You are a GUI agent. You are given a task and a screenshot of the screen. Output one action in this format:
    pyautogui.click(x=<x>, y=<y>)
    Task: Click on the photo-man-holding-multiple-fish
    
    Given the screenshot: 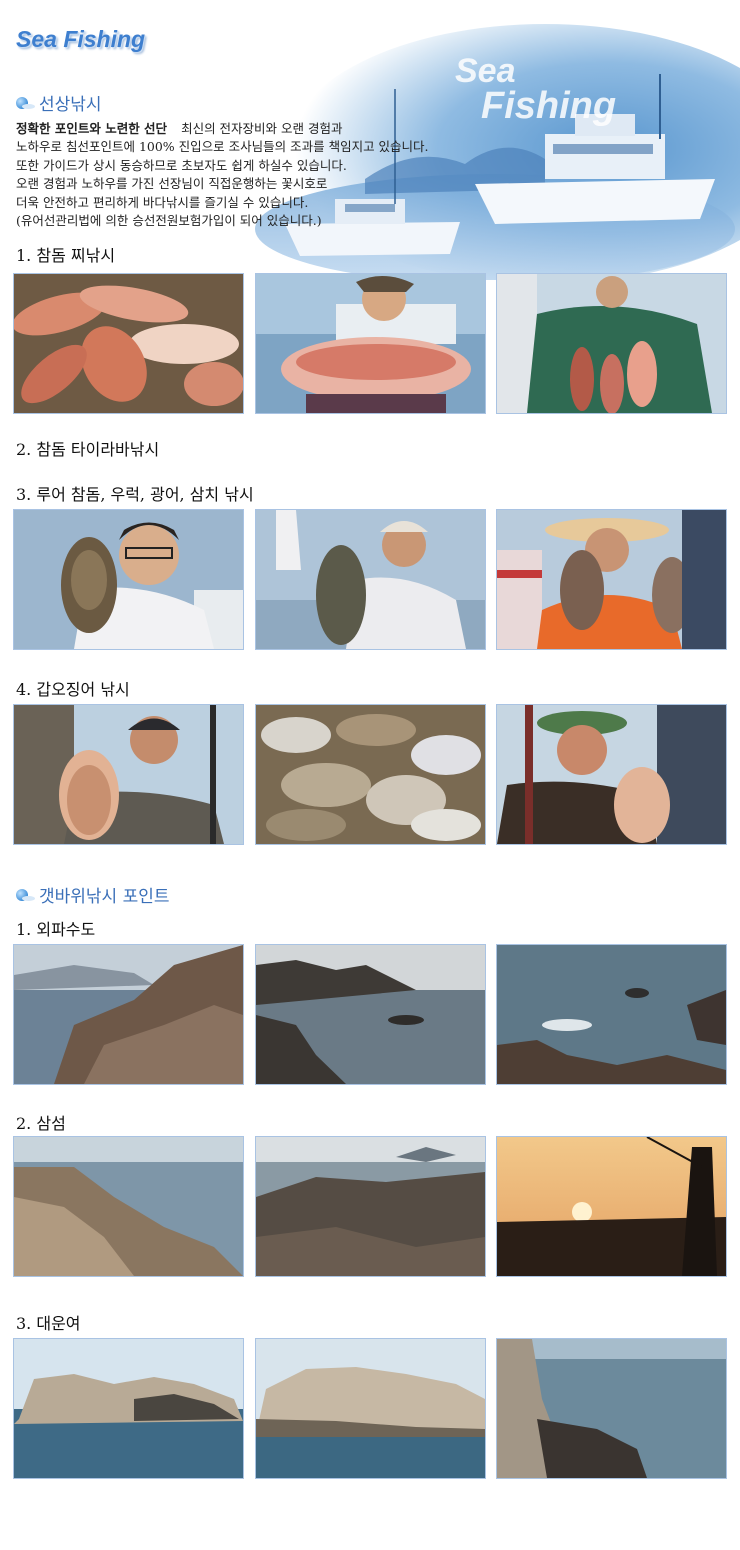 What is the action you would take?
    pyautogui.click(x=611, y=343)
    